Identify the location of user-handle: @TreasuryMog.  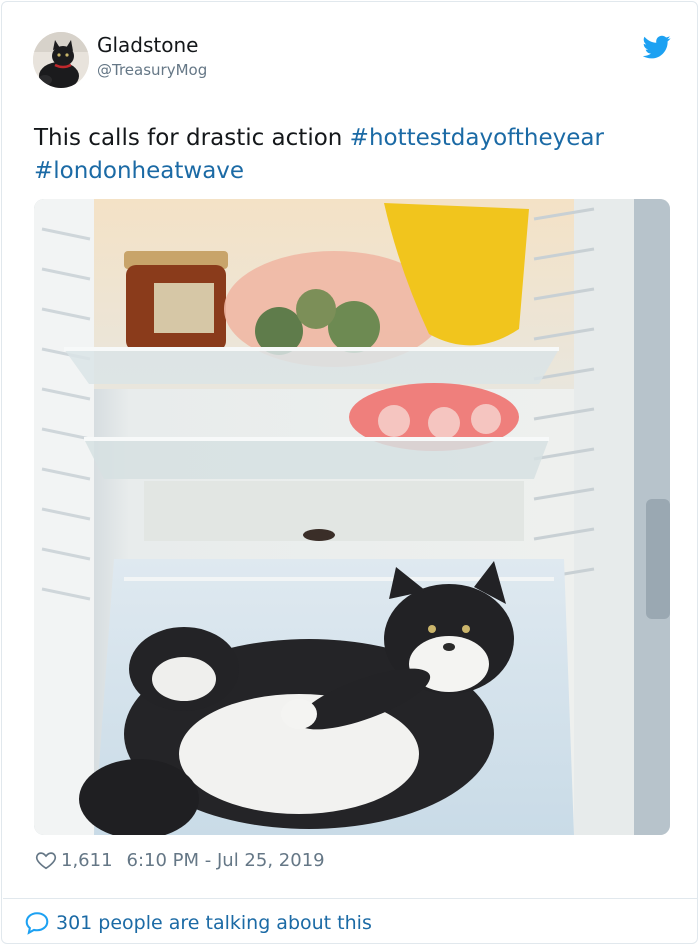
(152, 70).